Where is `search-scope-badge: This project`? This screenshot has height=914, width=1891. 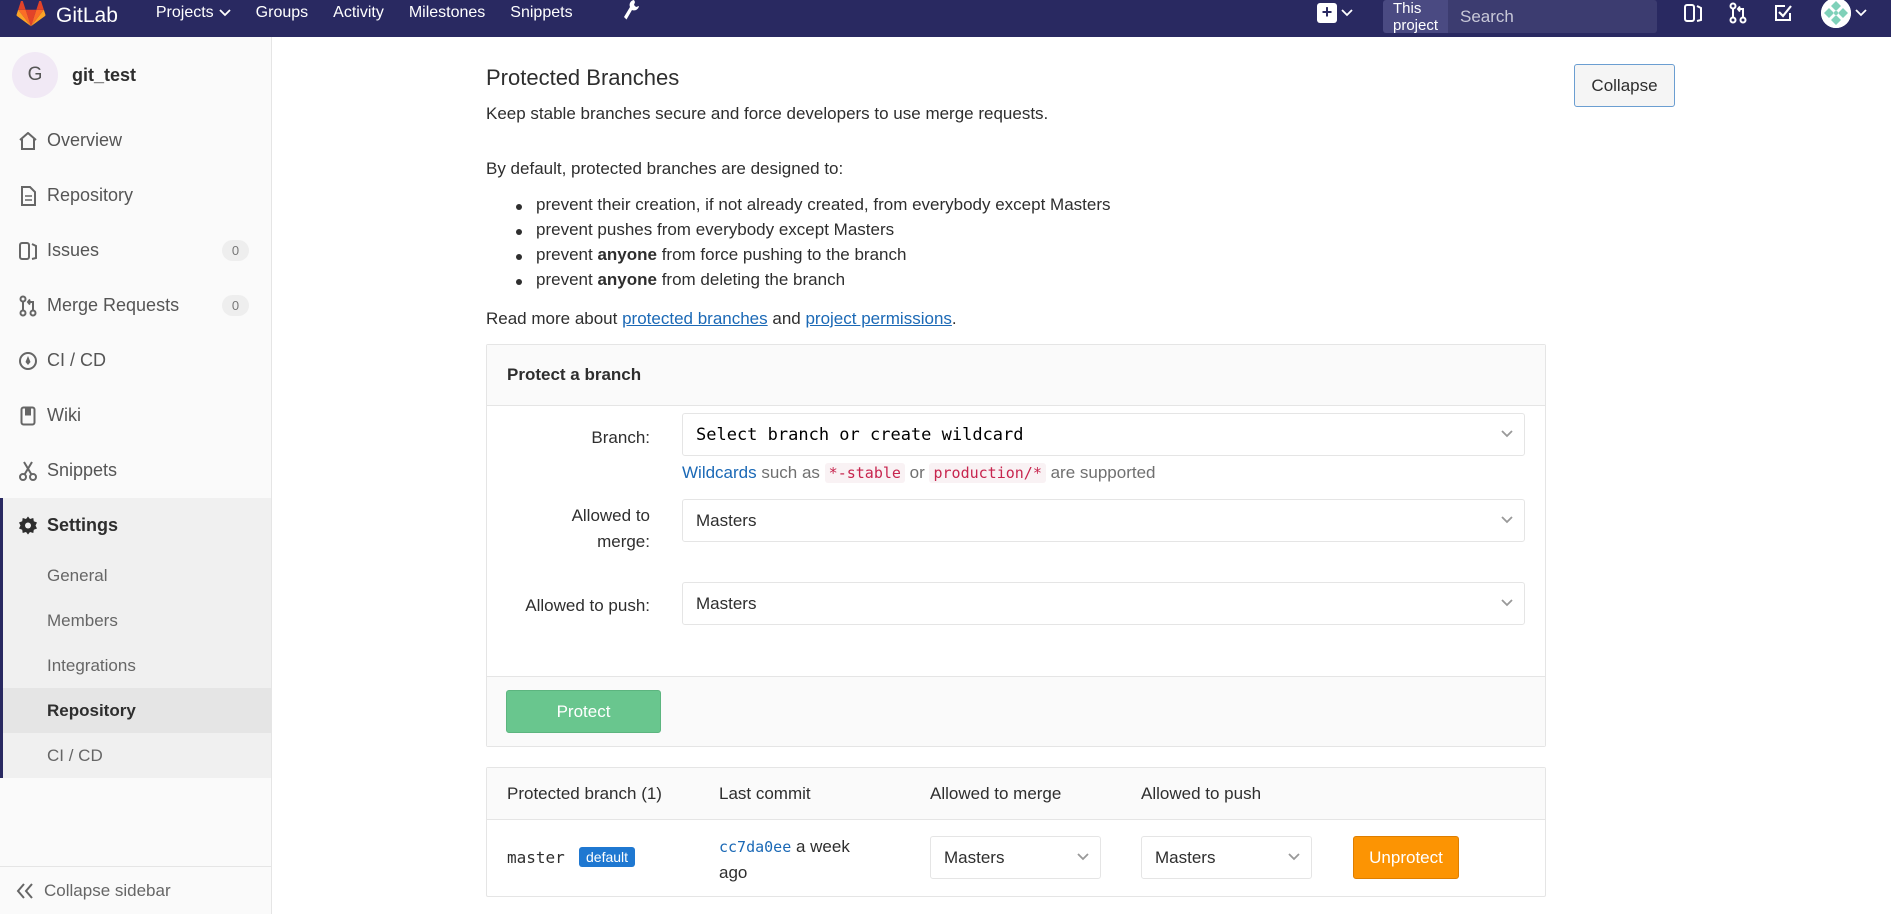
search-scope-badge: This project is located at coordinates (1416, 16).